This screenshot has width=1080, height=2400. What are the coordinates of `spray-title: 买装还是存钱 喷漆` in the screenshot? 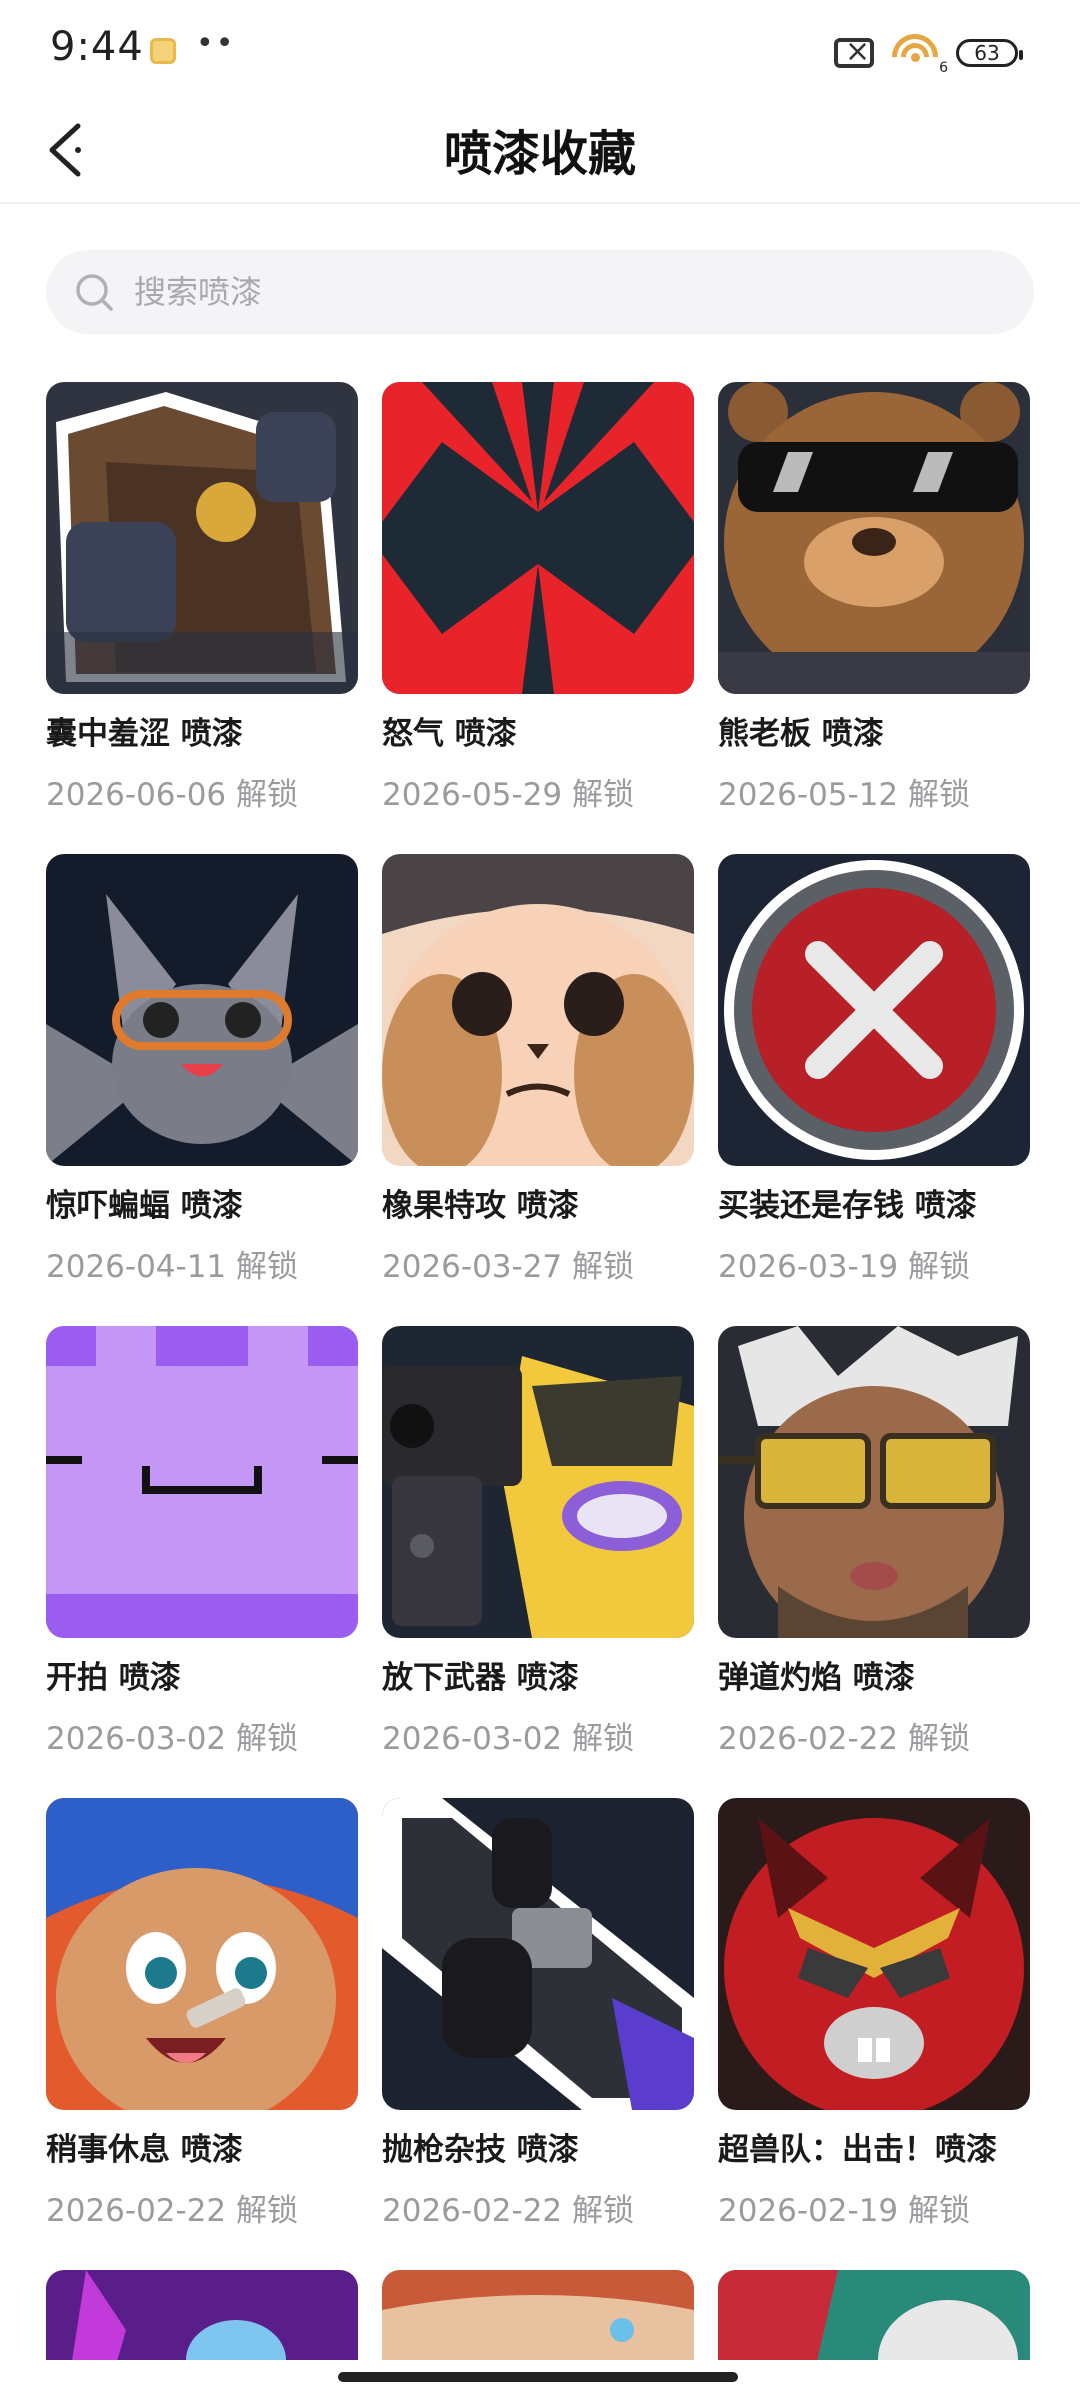 It's located at (847, 1206).